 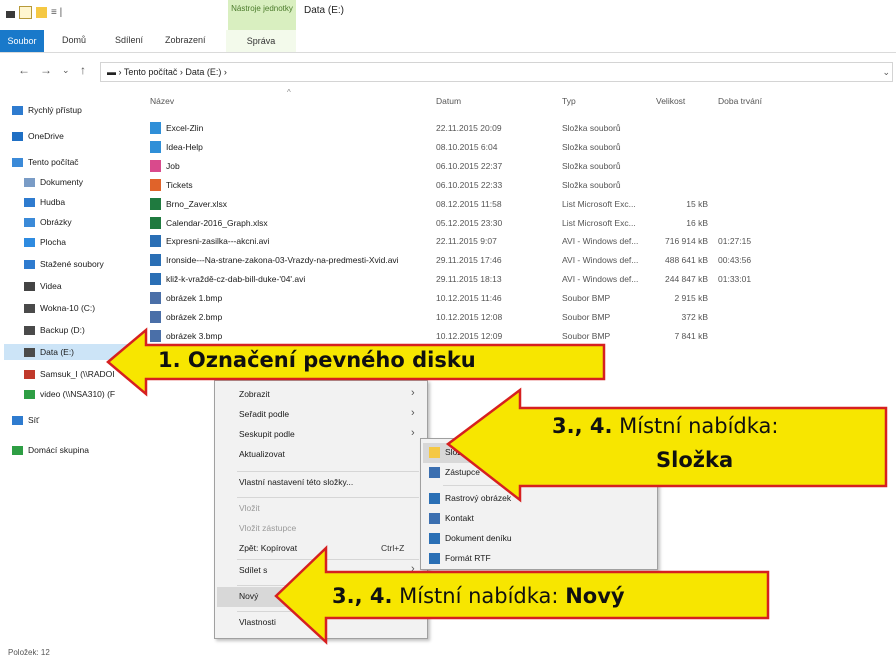 I want to click on callout-new-target: Nový, so click(x=595, y=596).